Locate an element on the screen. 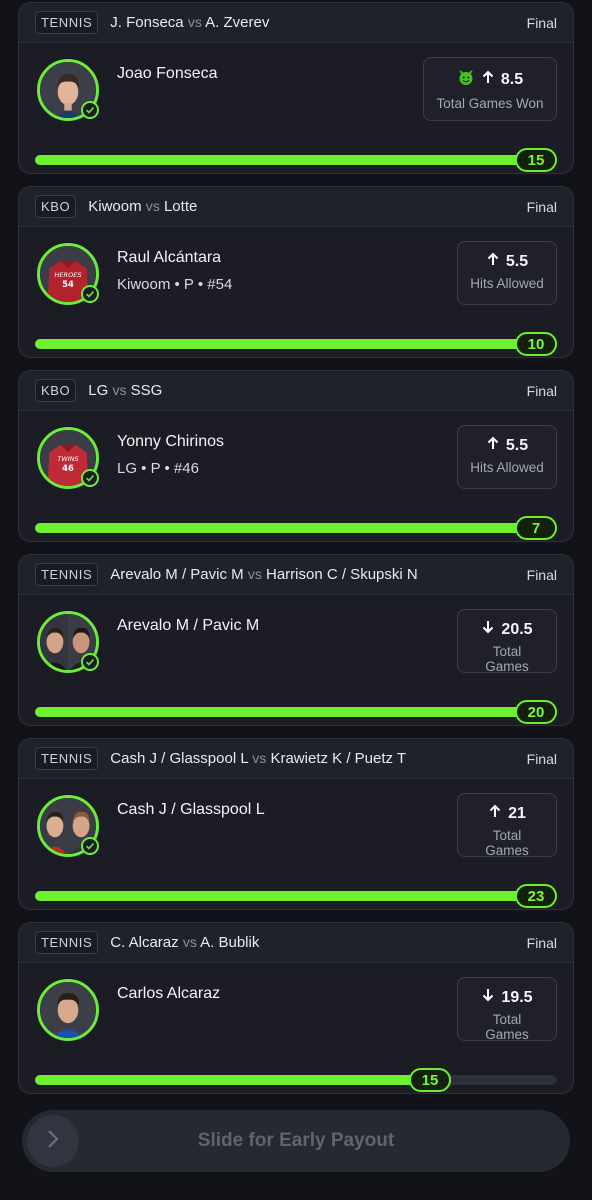  result-value: 20 is located at coordinates (536, 712).